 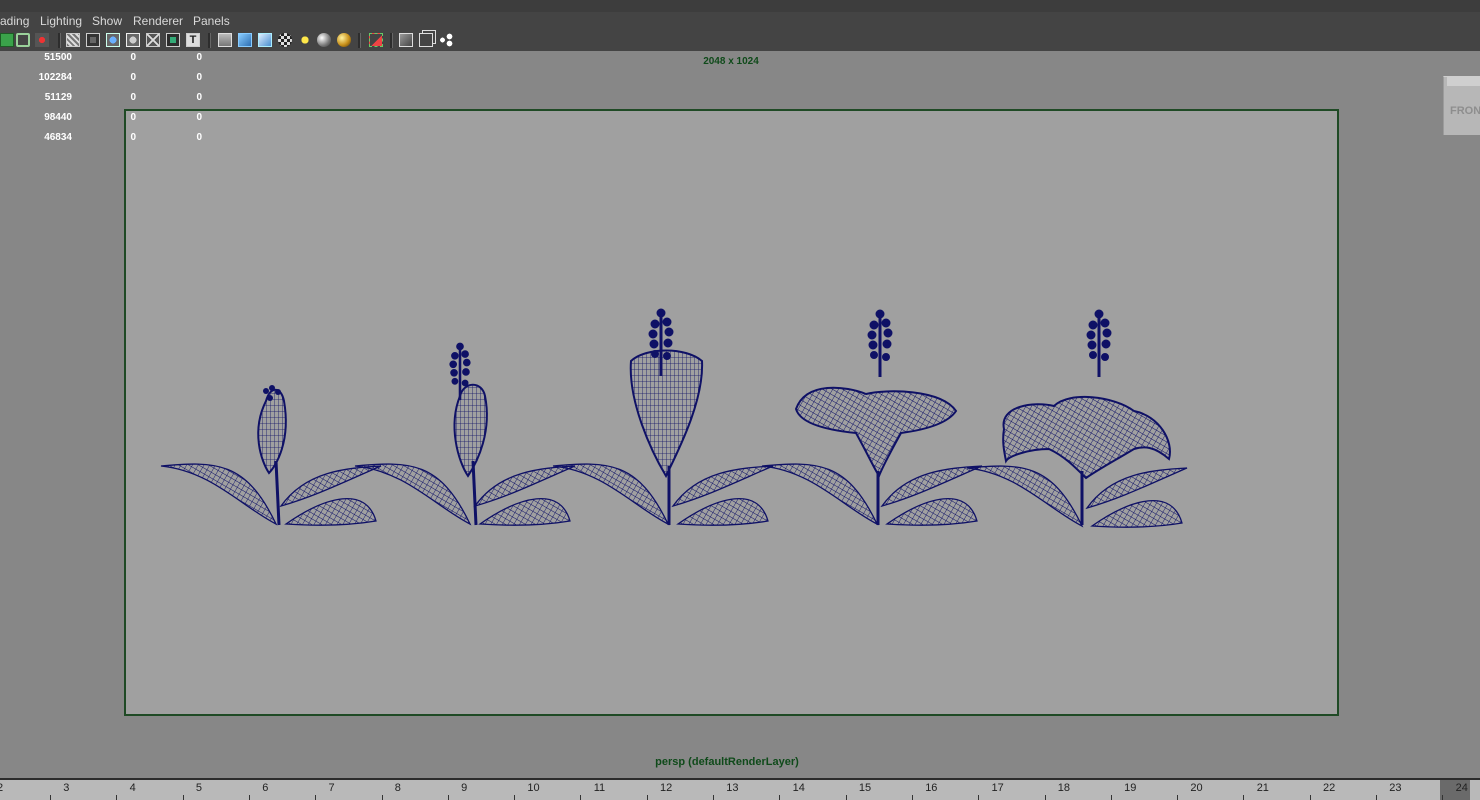 What do you see at coordinates (426, 40) in the screenshot?
I see `duplicate-icon` at bounding box center [426, 40].